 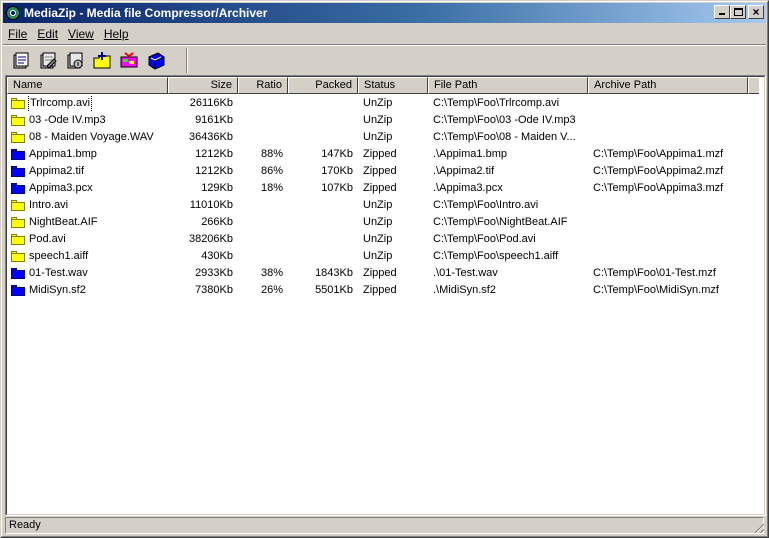 What do you see at coordinates (658, 171) in the screenshot?
I see `cell-archive-path: C:\Temp\Foo\Appima2.mzf` at bounding box center [658, 171].